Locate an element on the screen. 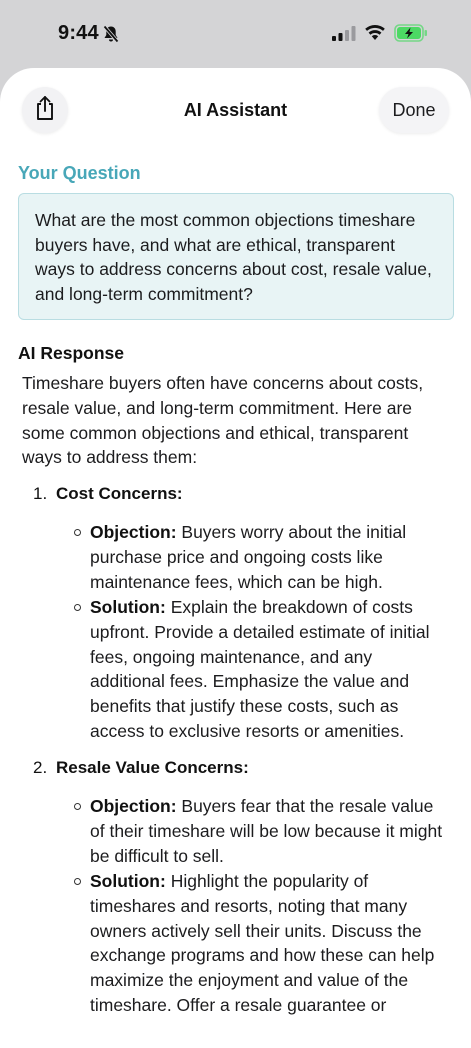  status-time: 9:44 is located at coordinates (78, 33).